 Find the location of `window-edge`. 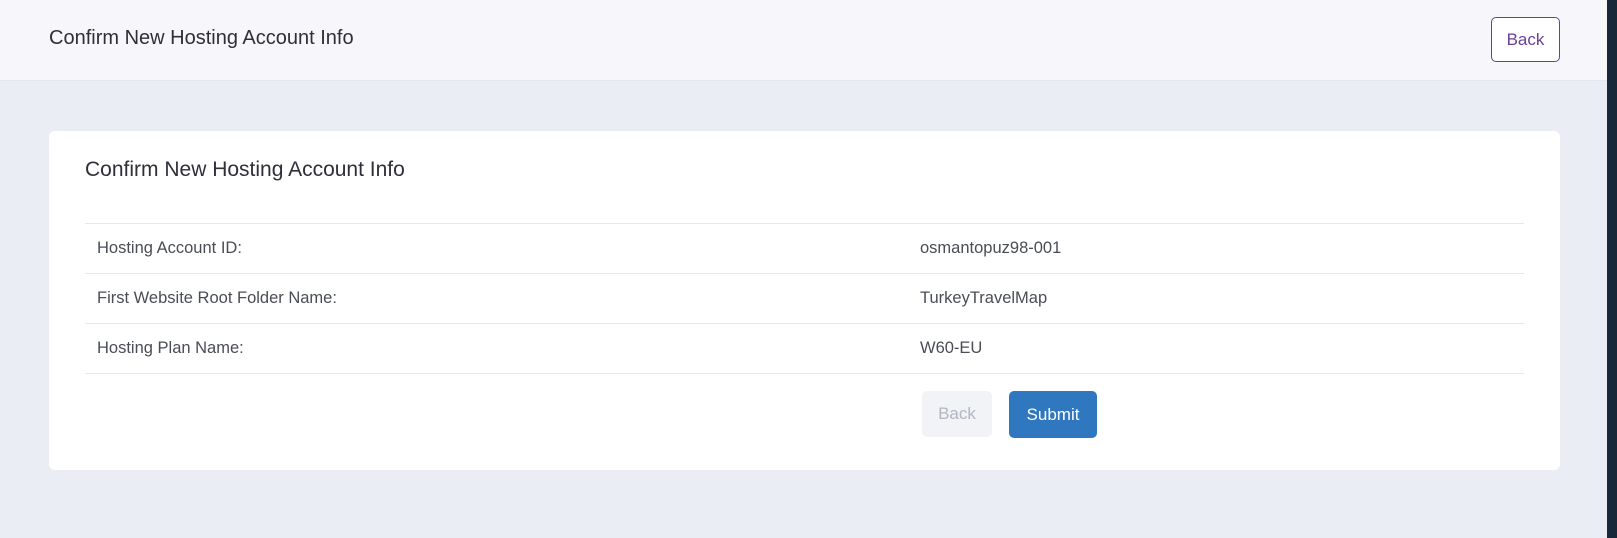

window-edge is located at coordinates (1612, 269).